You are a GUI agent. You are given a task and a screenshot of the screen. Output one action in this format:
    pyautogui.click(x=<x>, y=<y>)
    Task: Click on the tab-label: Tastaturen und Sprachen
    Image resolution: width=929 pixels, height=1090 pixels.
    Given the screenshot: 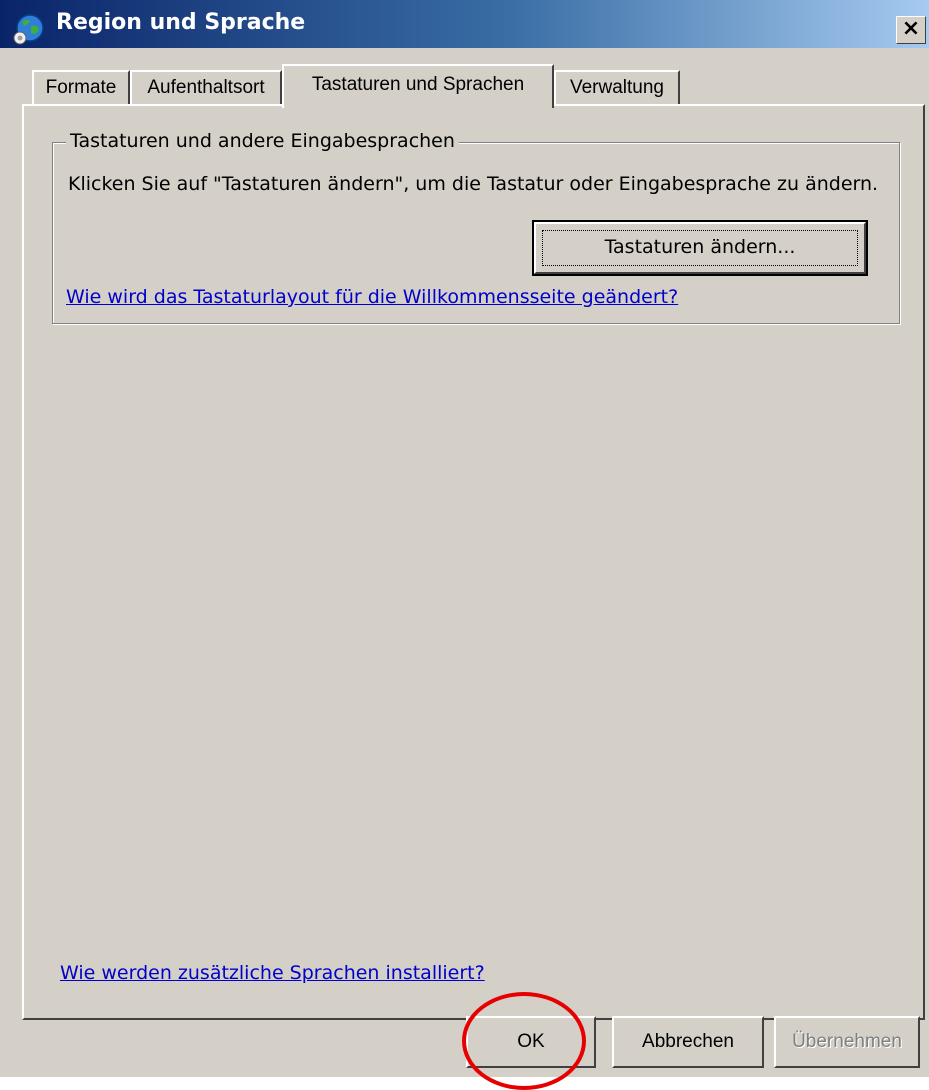 What is the action you would take?
    pyautogui.click(x=418, y=84)
    